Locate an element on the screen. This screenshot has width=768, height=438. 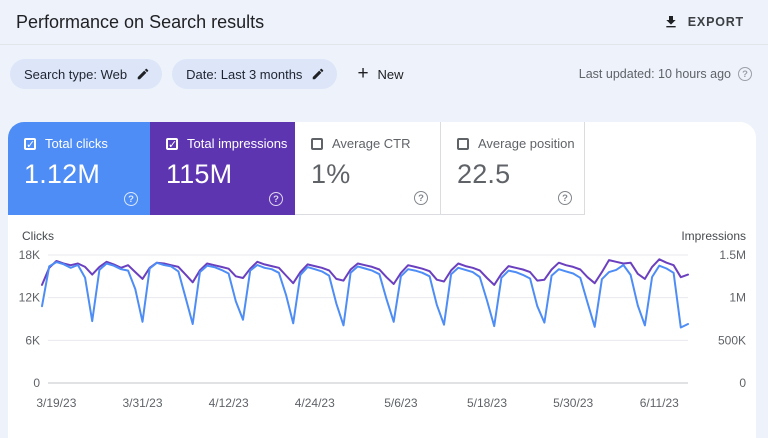
new-filter-label: New is located at coordinates (390, 74).